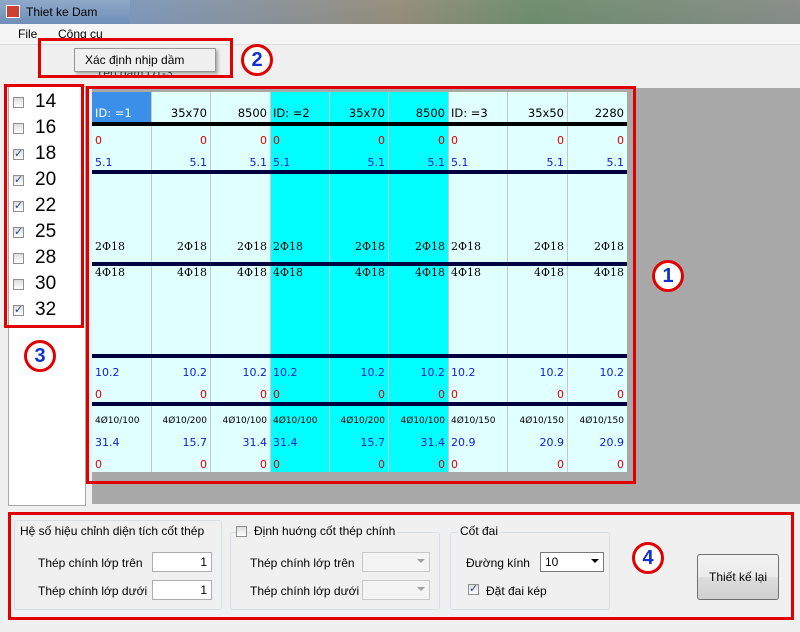 The height and width of the screenshot is (632, 800). What do you see at coordinates (257, 60) in the screenshot?
I see `annotation-2: 2` at bounding box center [257, 60].